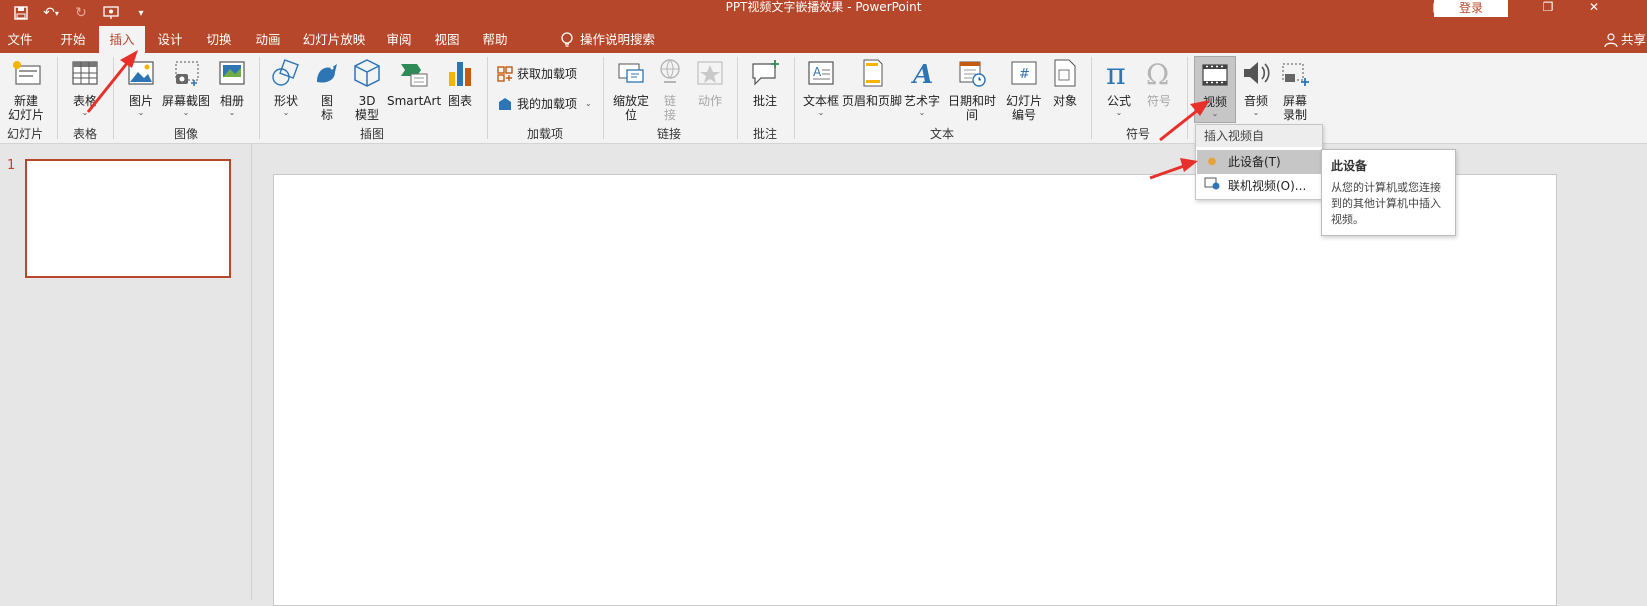  What do you see at coordinates (1438, 9) in the screenshot?
I see `ribbon-display-icon: ▣` at bounding box center [1438, 9].